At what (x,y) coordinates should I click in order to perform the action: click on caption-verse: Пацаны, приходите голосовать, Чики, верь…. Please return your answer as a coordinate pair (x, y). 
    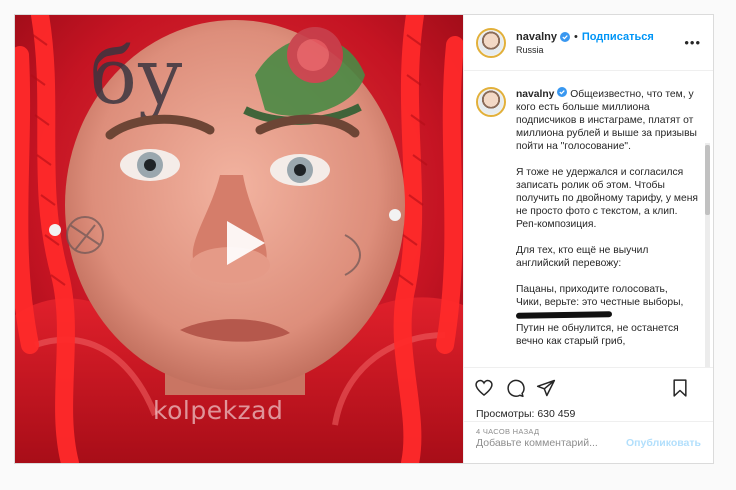
    Looking at the image, I should click on (607, 315).